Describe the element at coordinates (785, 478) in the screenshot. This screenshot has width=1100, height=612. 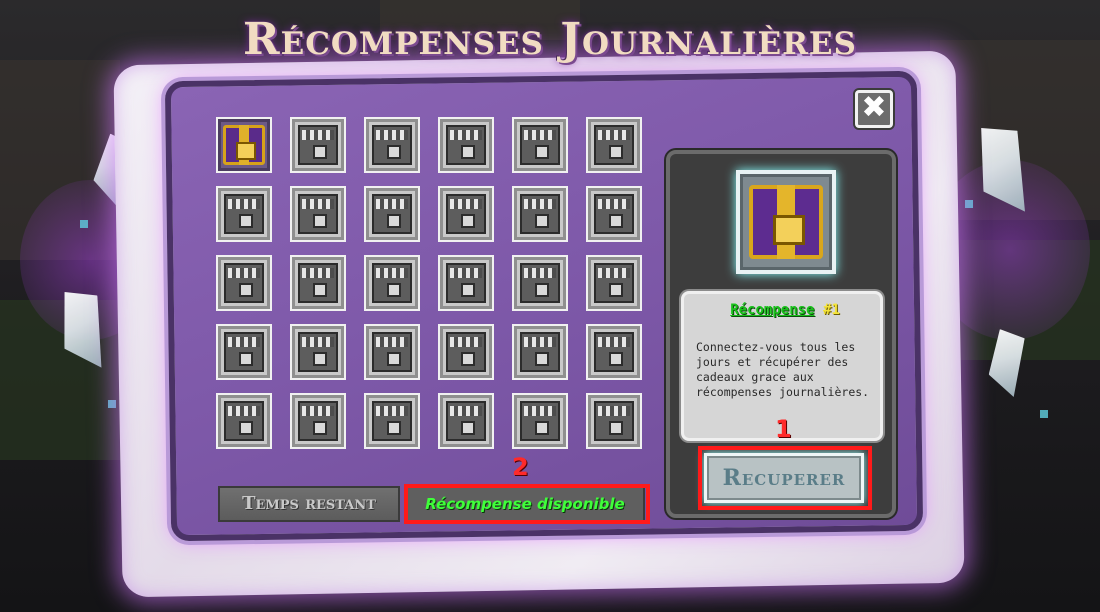
I see `claim-button-highlight` at that location.